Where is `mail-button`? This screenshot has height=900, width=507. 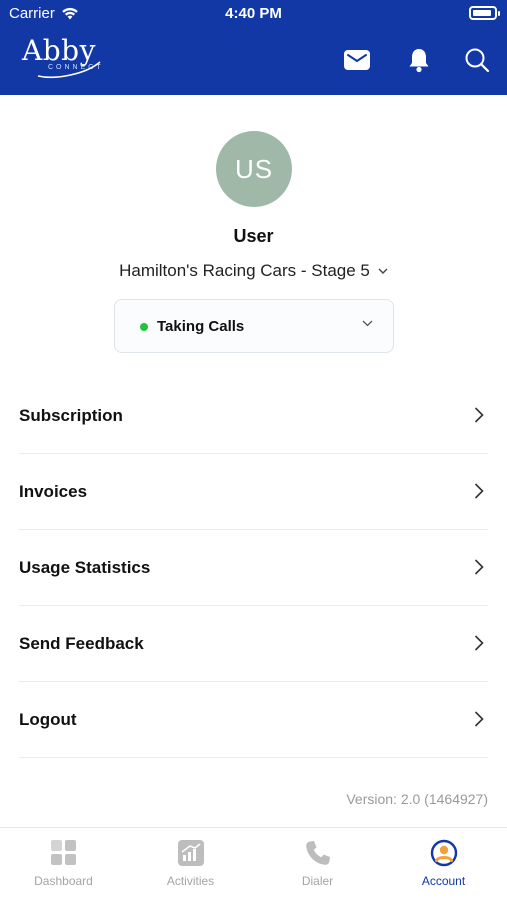
mail-button is located at coordinates (357, 60).